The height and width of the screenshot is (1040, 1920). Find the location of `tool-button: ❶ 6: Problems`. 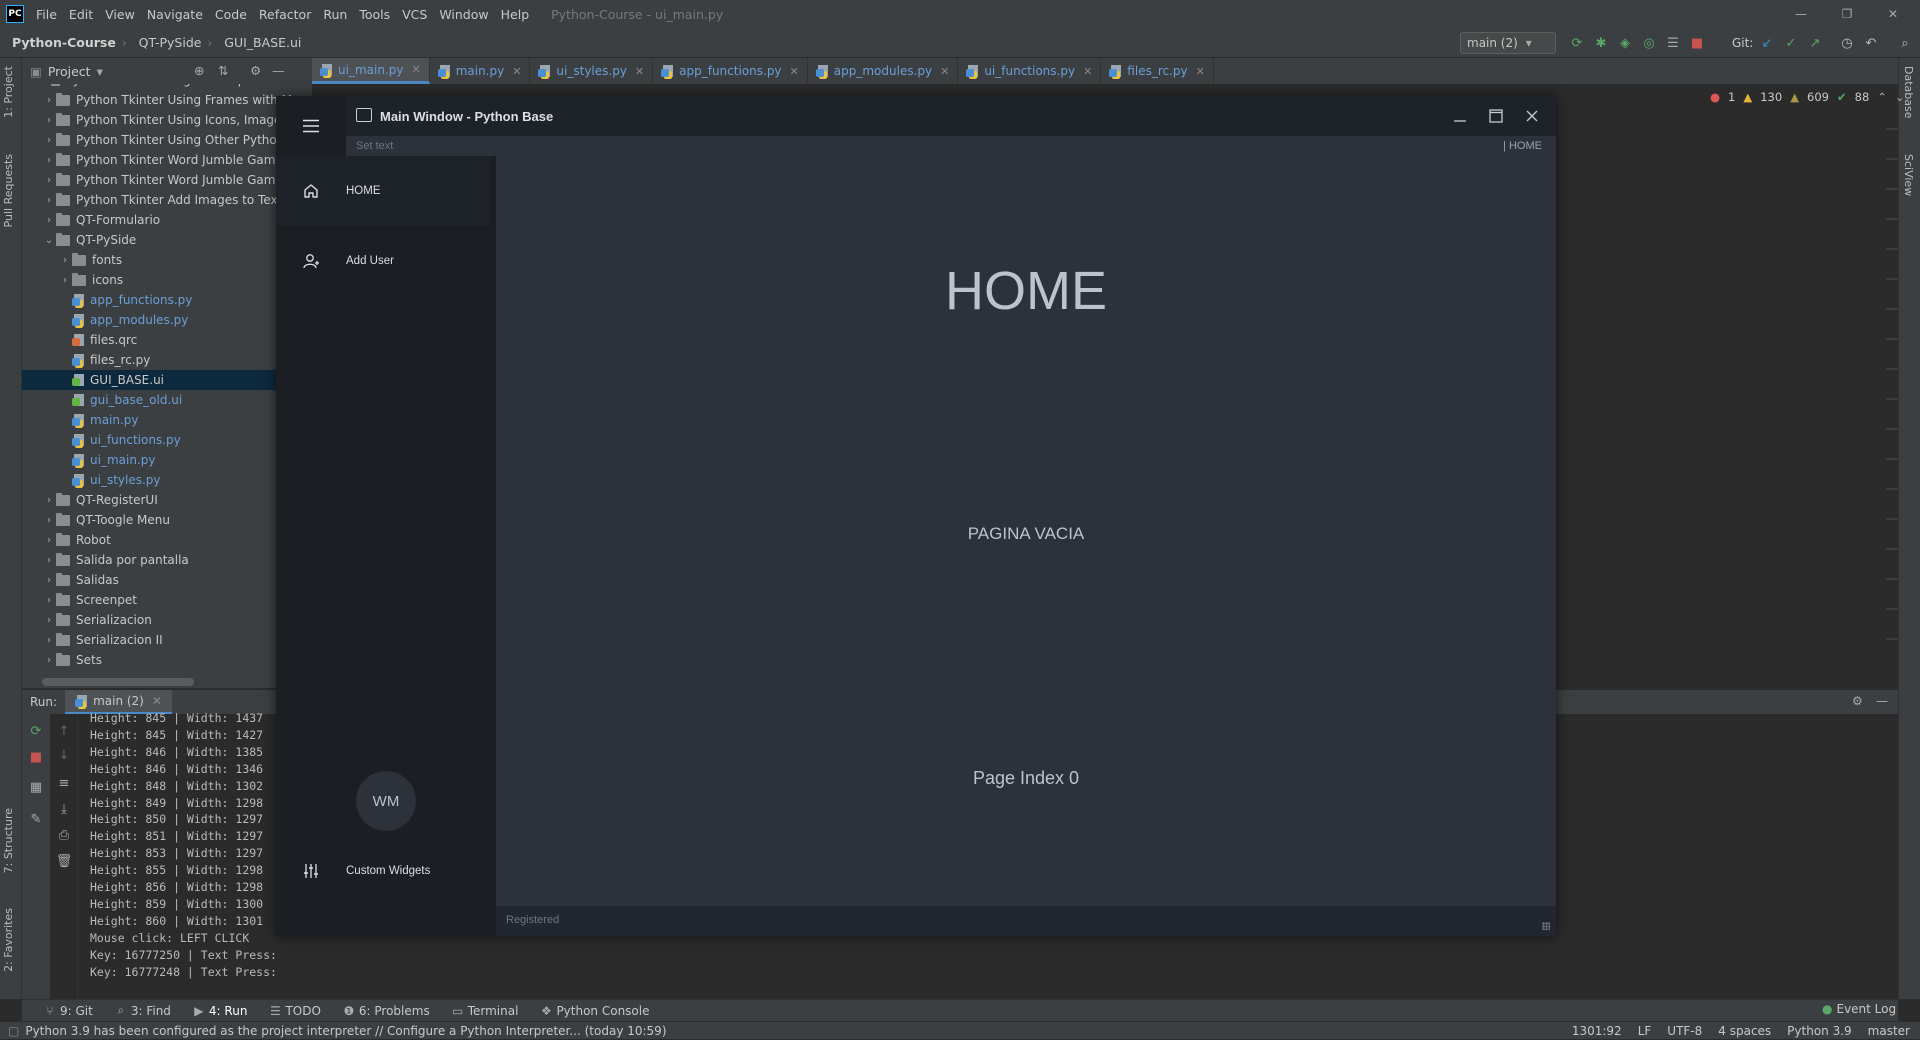

tool-button: ❶ 6: Problems is located at coordinates (386, 1011).